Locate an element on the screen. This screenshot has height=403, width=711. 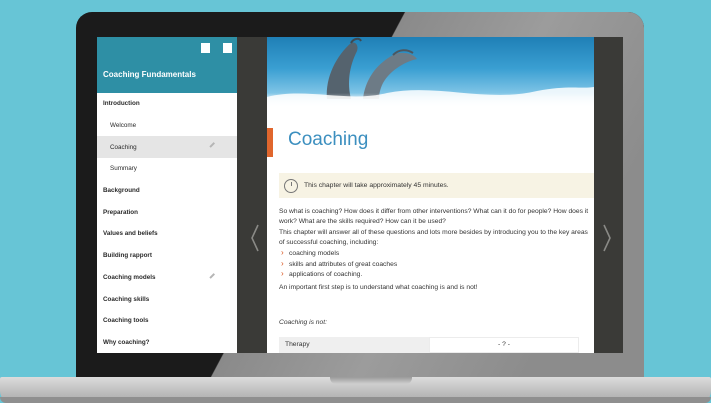
laptop-base-edge is located at coordinates (355, 400).